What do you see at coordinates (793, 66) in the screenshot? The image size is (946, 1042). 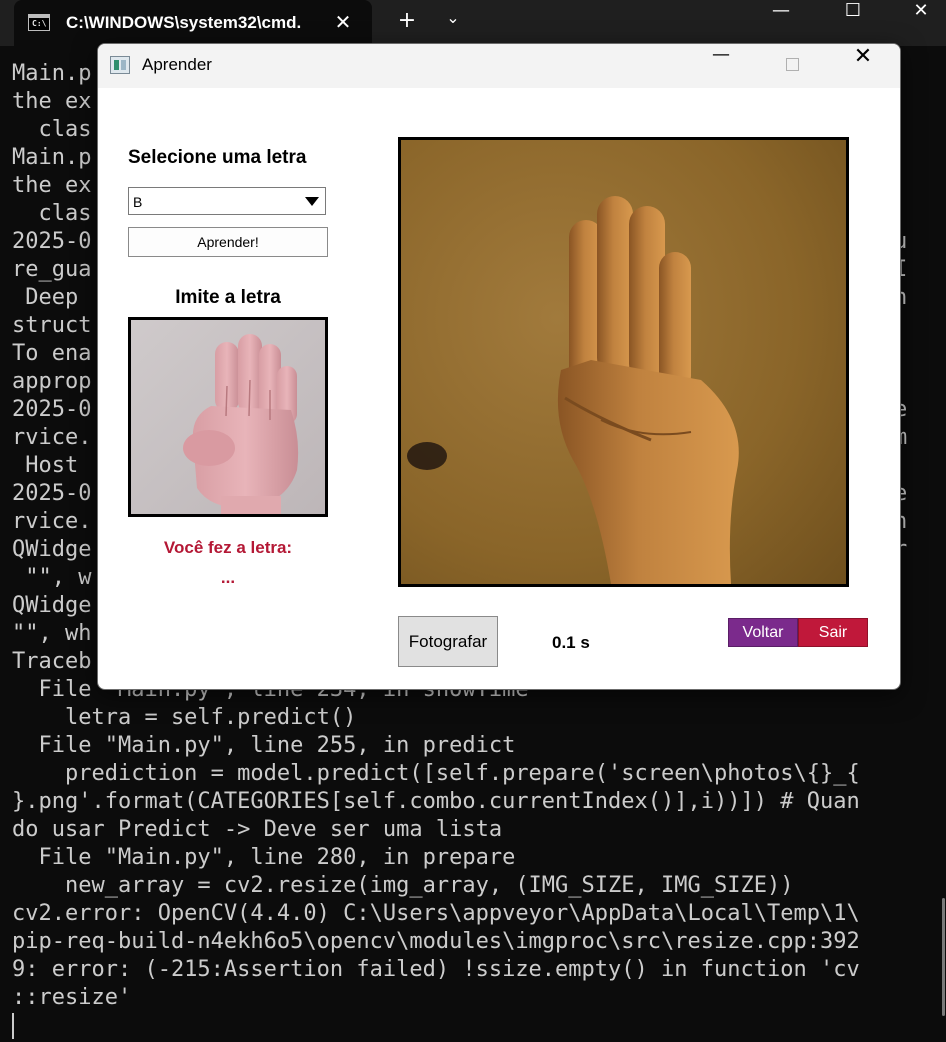 I see `maximize-icon` at bounding box center [793, 66].